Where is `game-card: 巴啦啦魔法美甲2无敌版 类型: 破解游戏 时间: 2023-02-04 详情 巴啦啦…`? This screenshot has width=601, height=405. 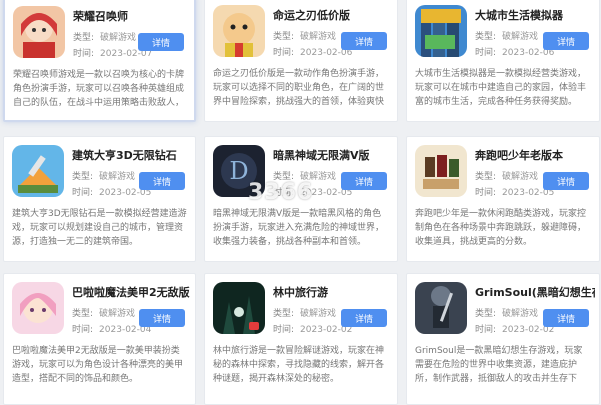 game-card: 巴啦啦魔法美甲2无敌版 类型: 破解游戏 时间: 2023-02-04 详情 巴啦啦… is located at coordinates (99, 339).